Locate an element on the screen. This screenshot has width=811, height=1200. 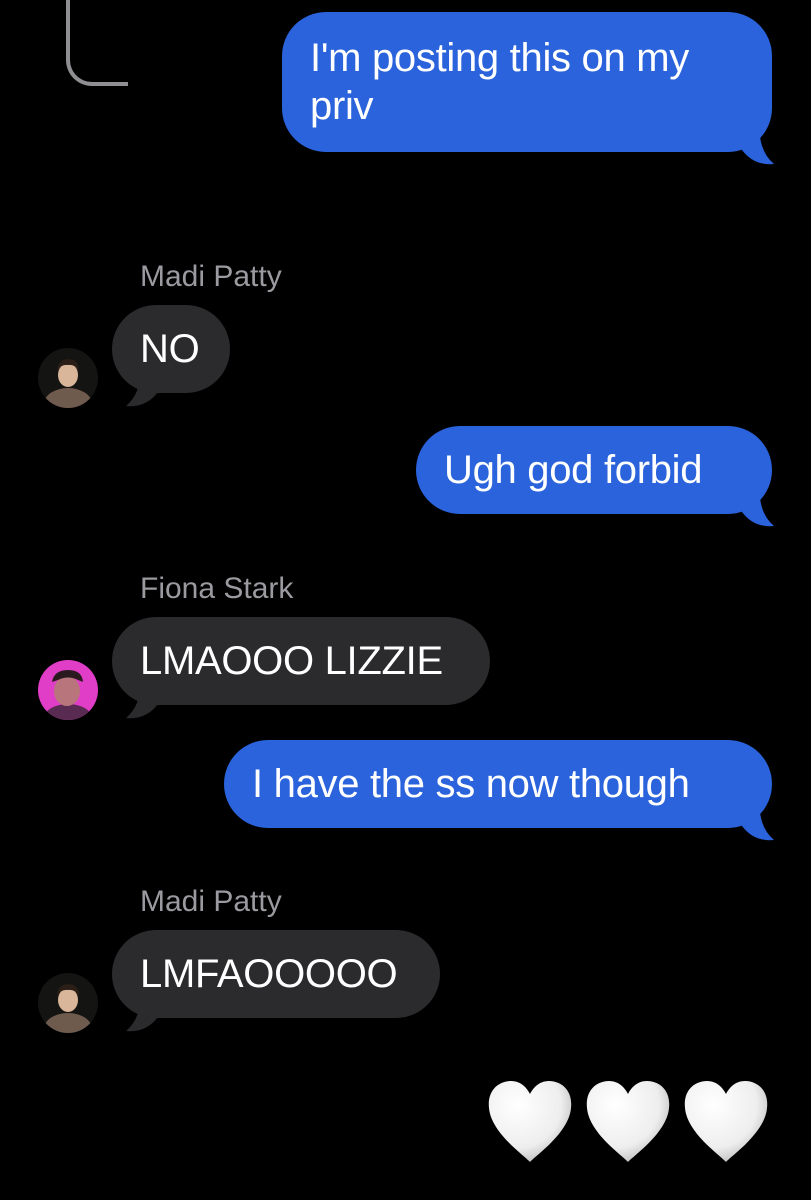
sent-message-bubble: I'm posting this on my priv is located at coordinates (527, 82).